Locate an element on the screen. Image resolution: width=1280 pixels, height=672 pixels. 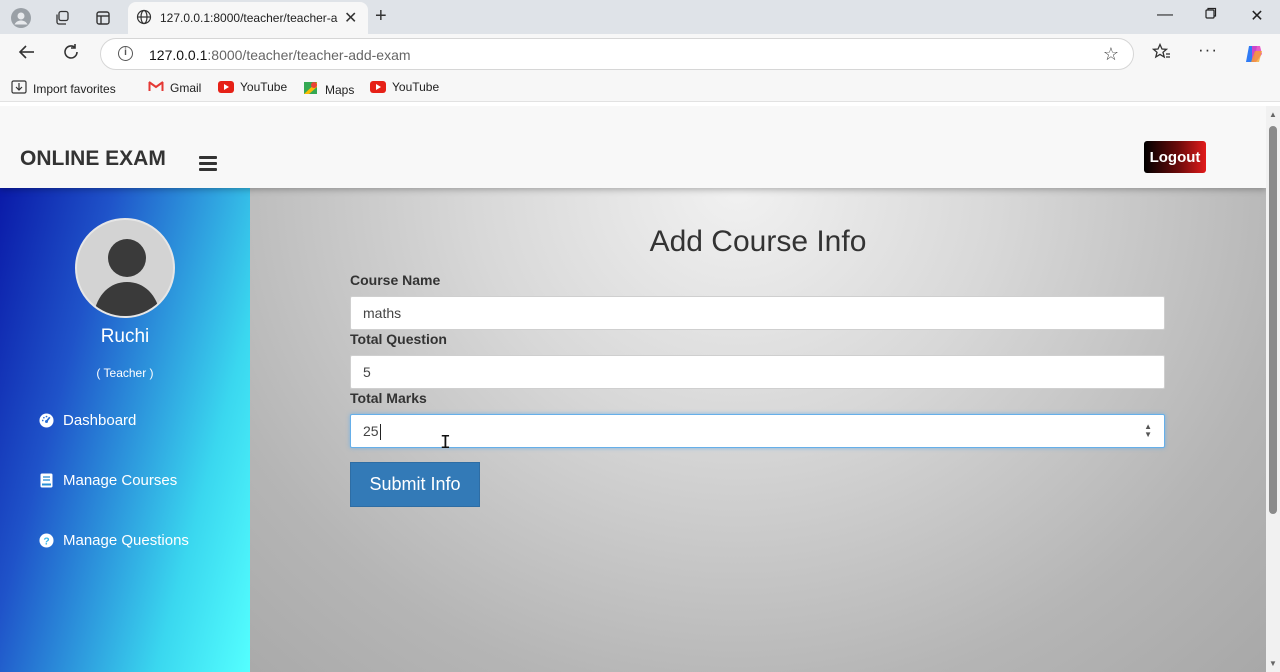
close-window-icon: ✕ is located at coordinates (1257, 17).